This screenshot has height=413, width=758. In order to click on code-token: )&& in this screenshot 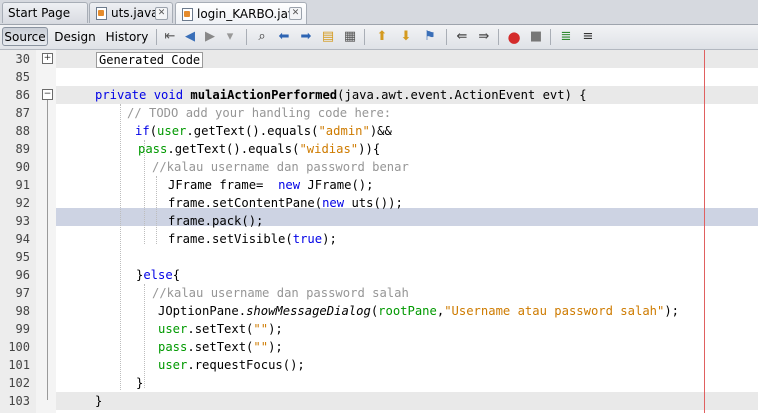, I will do `click(380, 131)`.